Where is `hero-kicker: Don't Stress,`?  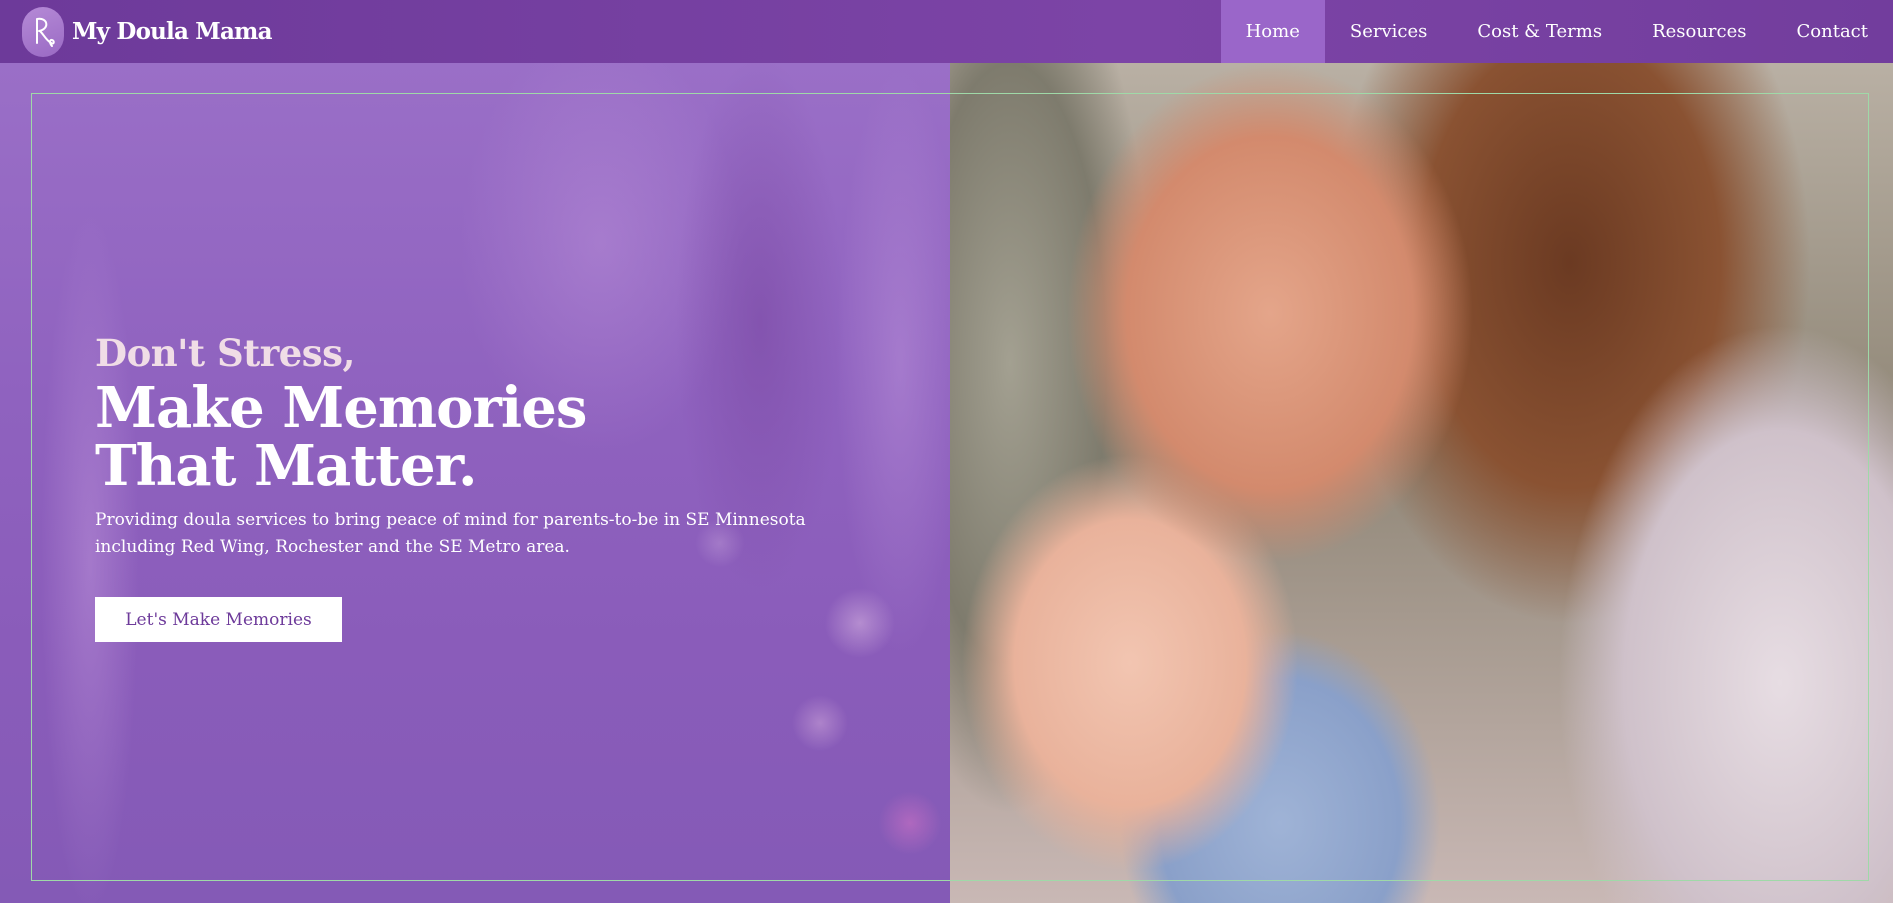
hero-kicker: Don't Stress, is located at coordinates (225, 353).